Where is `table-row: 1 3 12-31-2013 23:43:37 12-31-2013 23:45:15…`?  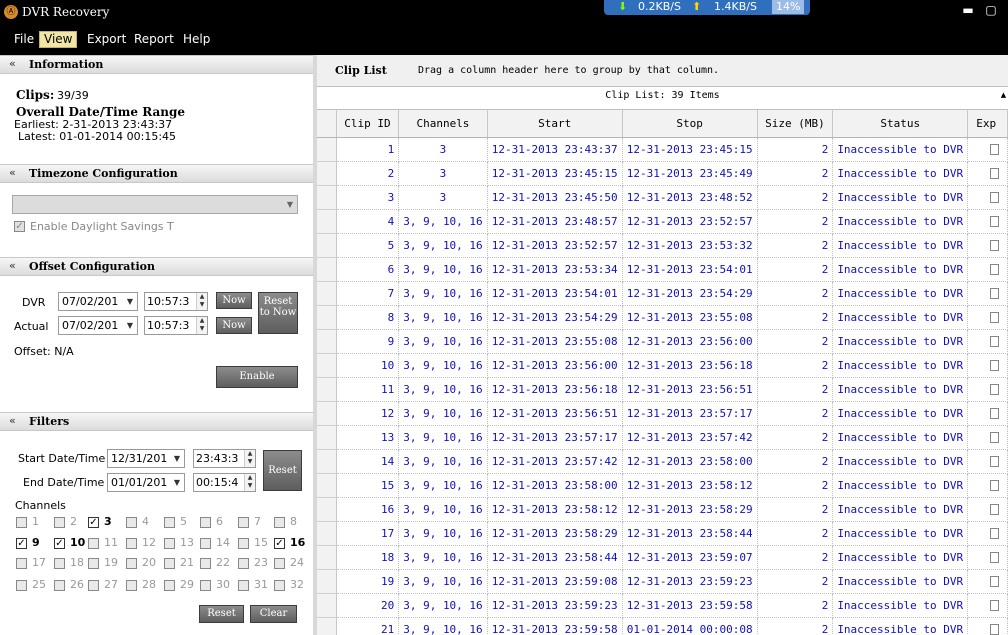
table-row: 1 3 12-31-2013 23:43:37 12-31-2013 23:45:15… is located at coordinates (662, 149).